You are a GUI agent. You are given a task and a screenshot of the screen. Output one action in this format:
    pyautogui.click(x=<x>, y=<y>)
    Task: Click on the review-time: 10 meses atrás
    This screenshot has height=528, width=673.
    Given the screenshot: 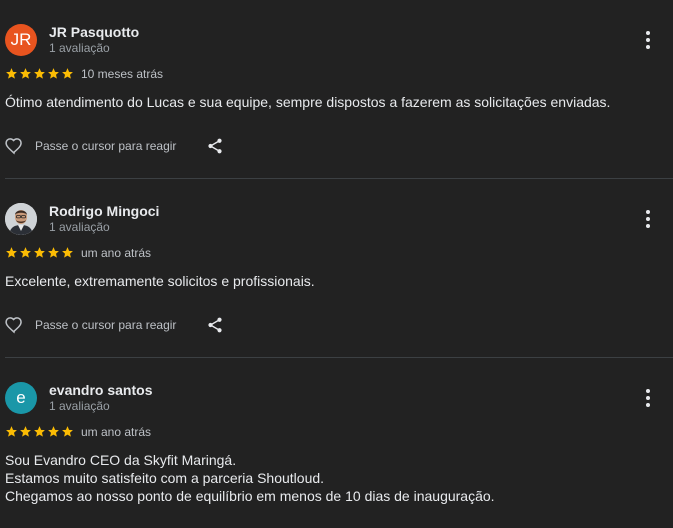 What is the action you would take?
    pyautogui.click(x=122, y=74)
    